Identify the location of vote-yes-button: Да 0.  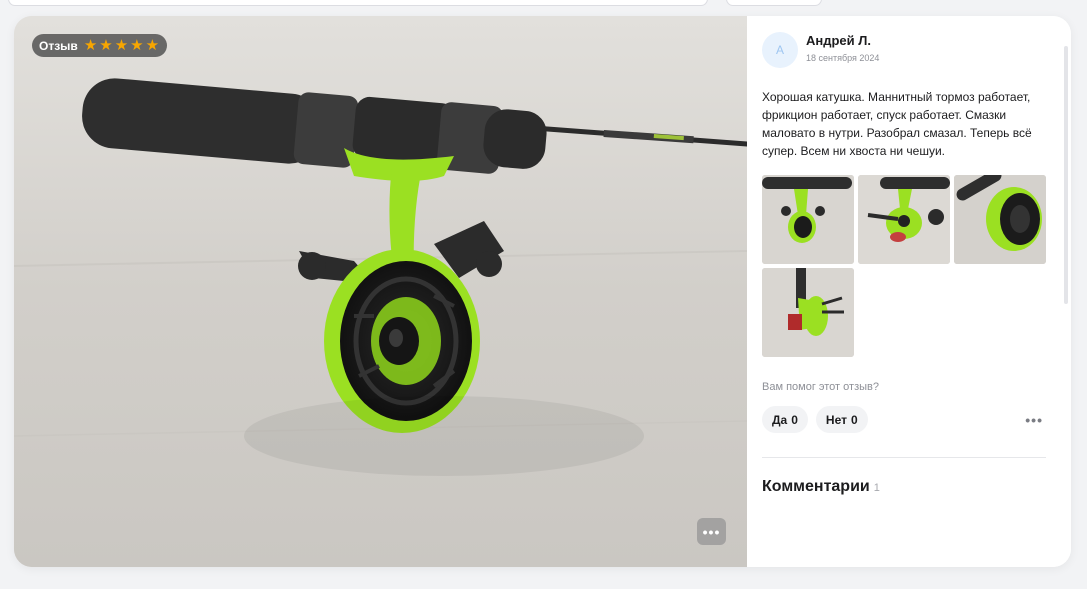
(785, 419).